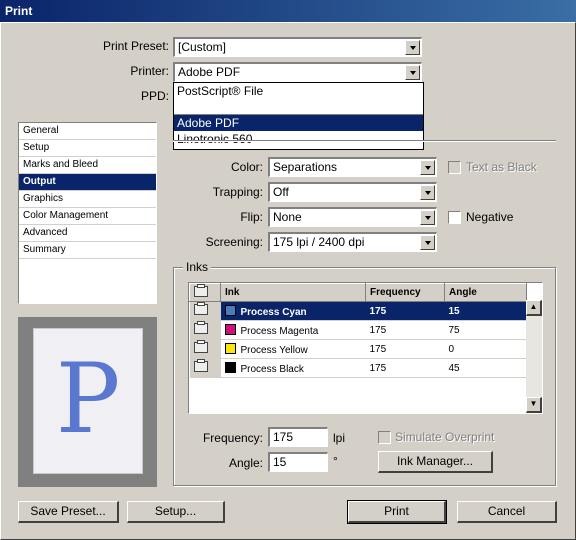 This screenshot has height=540, width=576. I want to click on screening-value: 175 lpi / 2400 dpi, so click(319, 242).